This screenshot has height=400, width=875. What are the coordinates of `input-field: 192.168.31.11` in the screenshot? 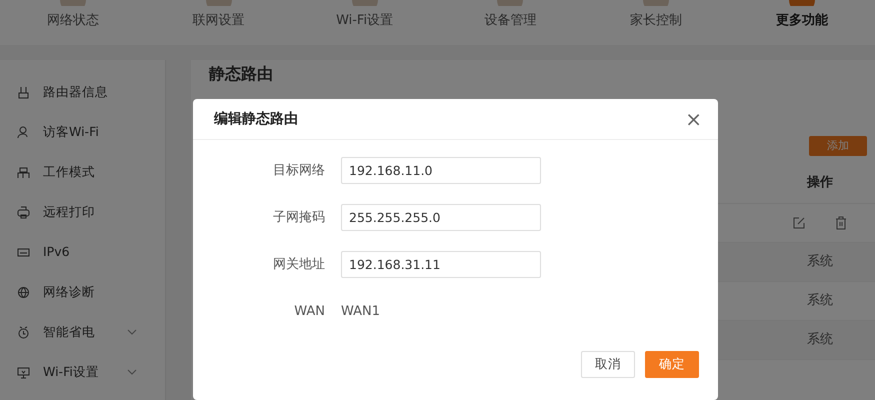 It's located at (441, 264).